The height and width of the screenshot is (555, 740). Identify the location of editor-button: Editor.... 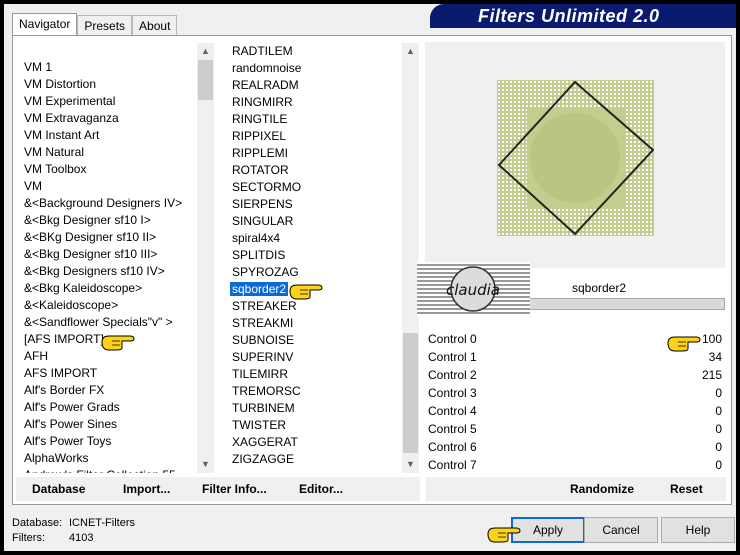
(321, 489).